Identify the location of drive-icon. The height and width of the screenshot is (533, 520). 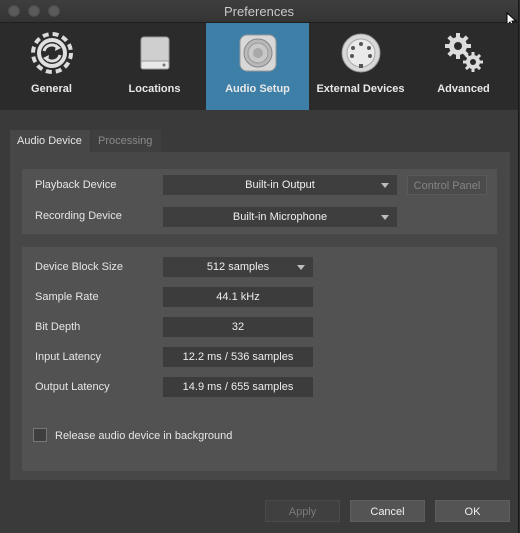
(154, 53).